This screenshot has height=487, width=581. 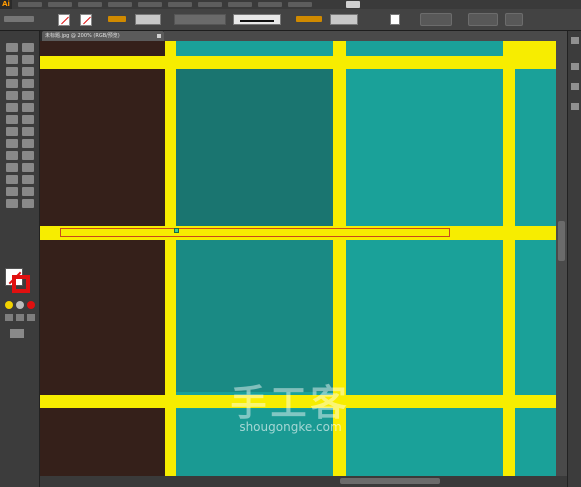 What do you see at coordinates (395, 19) in the screenshot?
I see `graphic-style-swatch` at bounding box center [395, 19].